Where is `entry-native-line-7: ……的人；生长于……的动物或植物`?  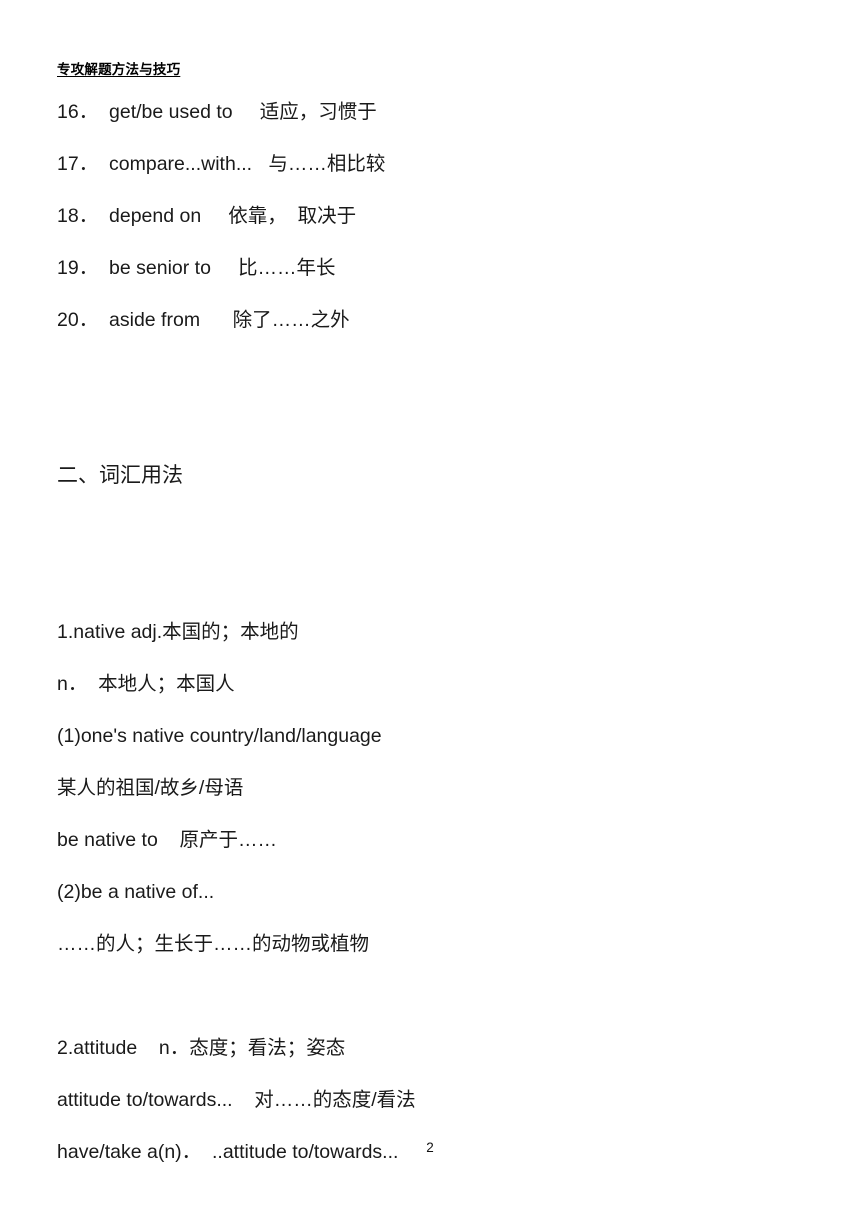
entry-native-line-7: ……的人；生长于……的动物或植物 is located at coordinates (213, 944).